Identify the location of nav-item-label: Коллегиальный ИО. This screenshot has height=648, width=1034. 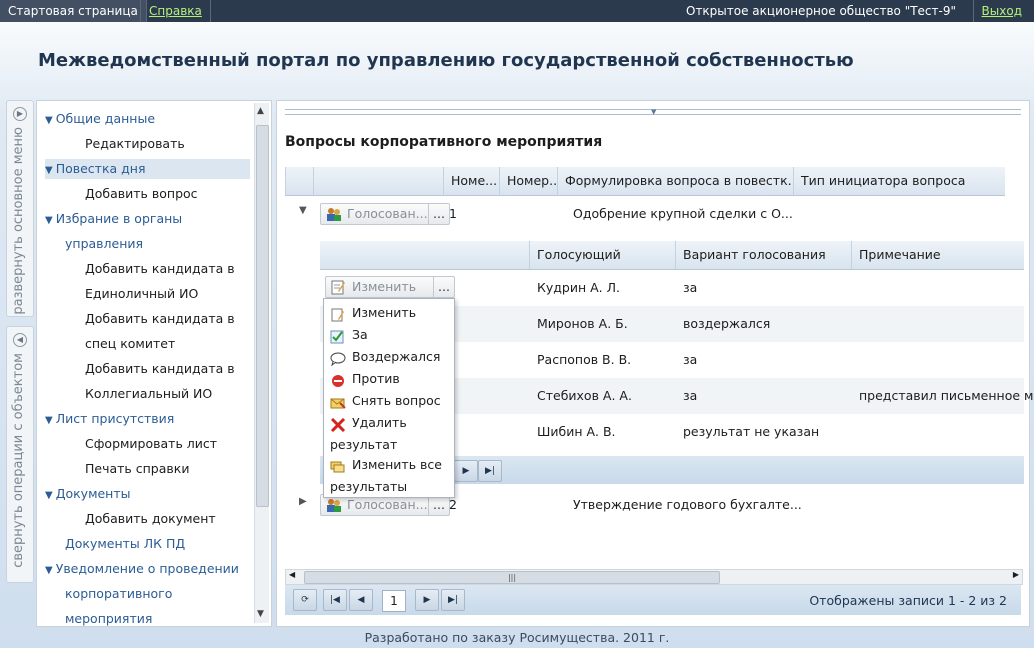
(149, 393).